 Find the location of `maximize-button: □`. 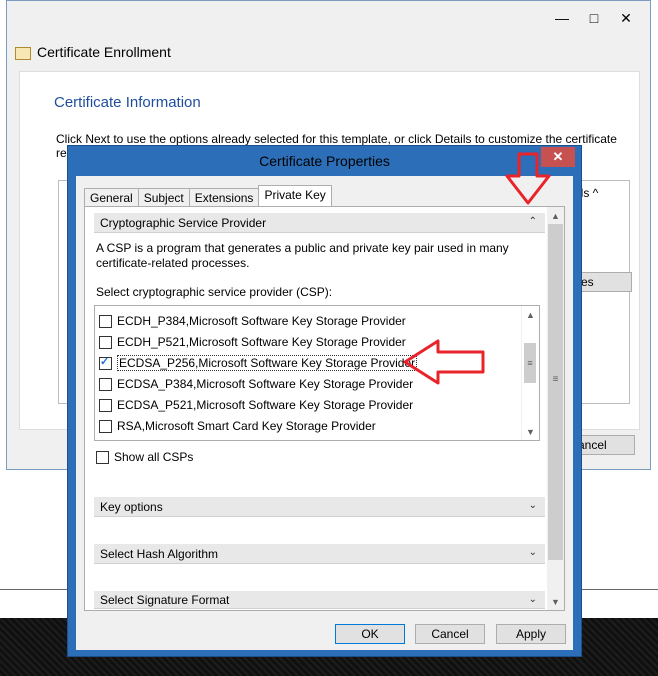

maximize-button: □ is located at coordinates (594, 18).